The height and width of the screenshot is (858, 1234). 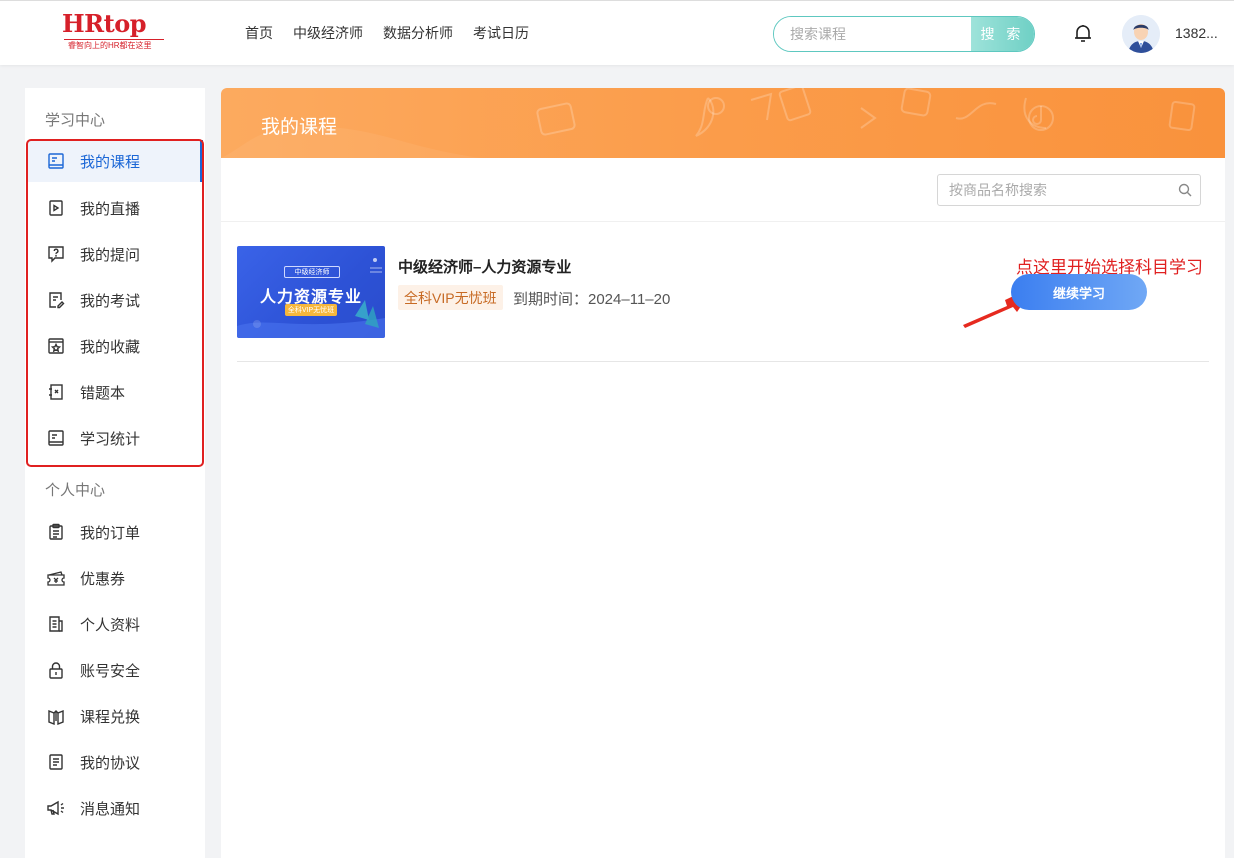 What do you see at coordinates (110, 625) in the screenshot?
I see `sidebar-item-label: 个人资料` at bounding box center [110, 625].